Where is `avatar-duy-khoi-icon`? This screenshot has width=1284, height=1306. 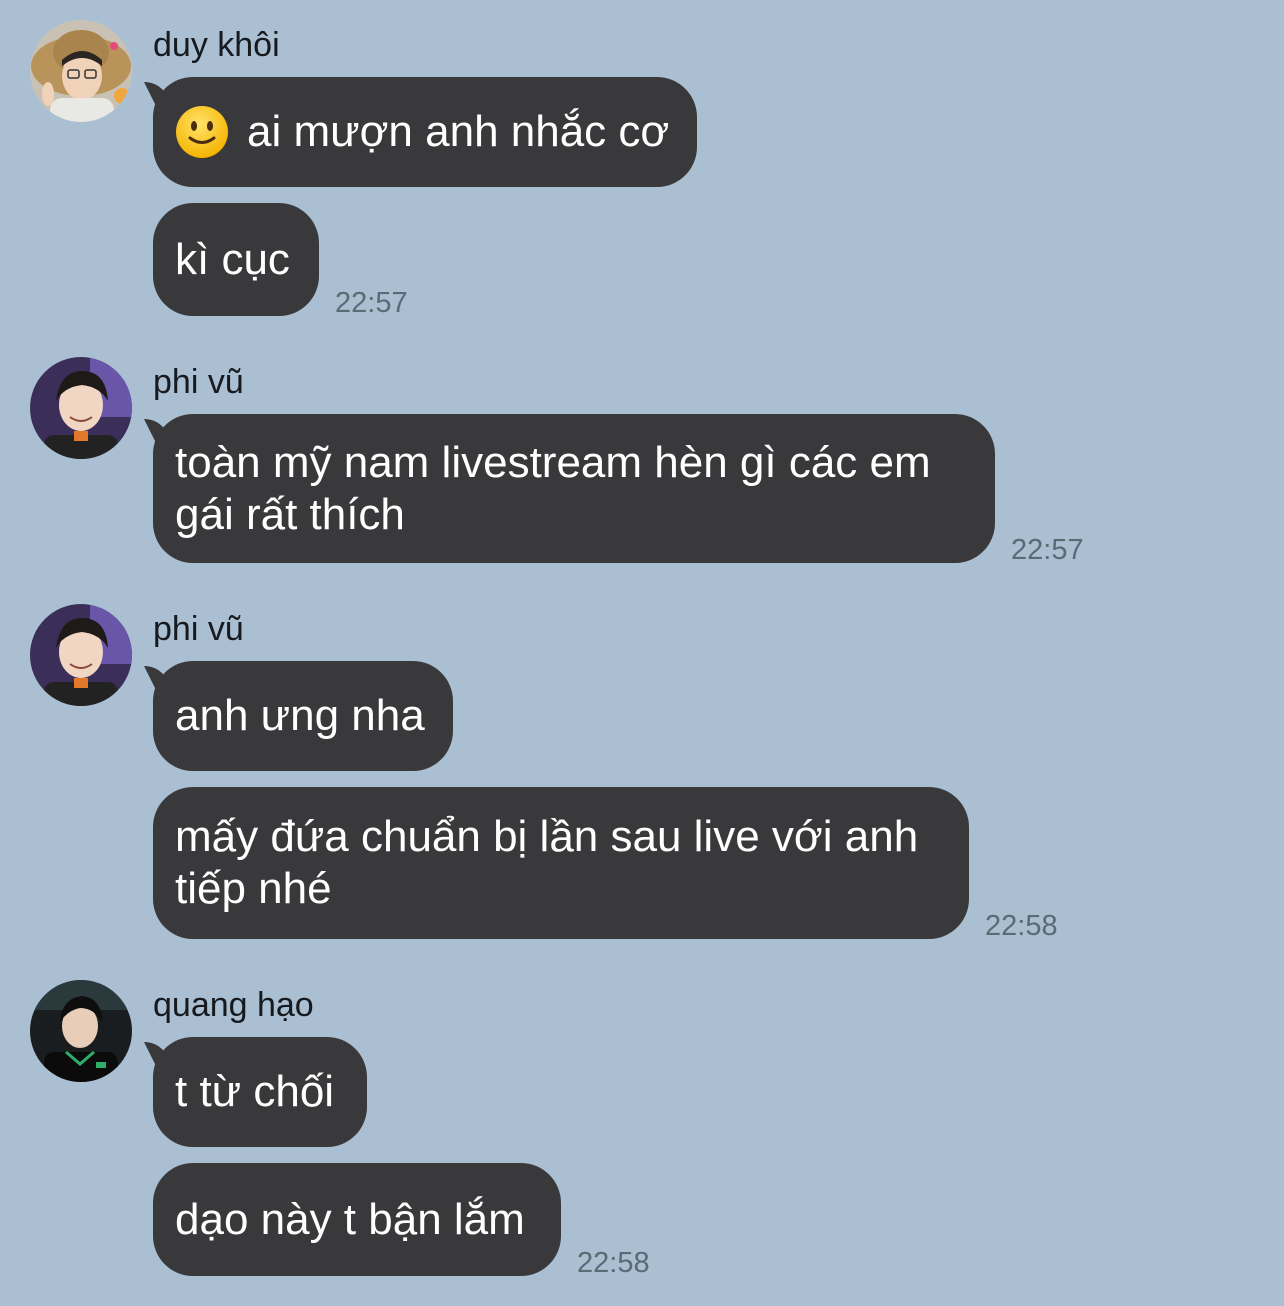
avatar-duy-khoi-icon is located at coordinates (81, 71).